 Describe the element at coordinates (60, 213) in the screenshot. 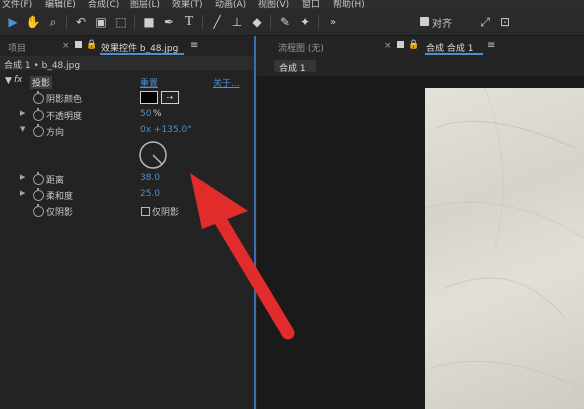

I see `shadow-only-label: 仅阴影` at that location.